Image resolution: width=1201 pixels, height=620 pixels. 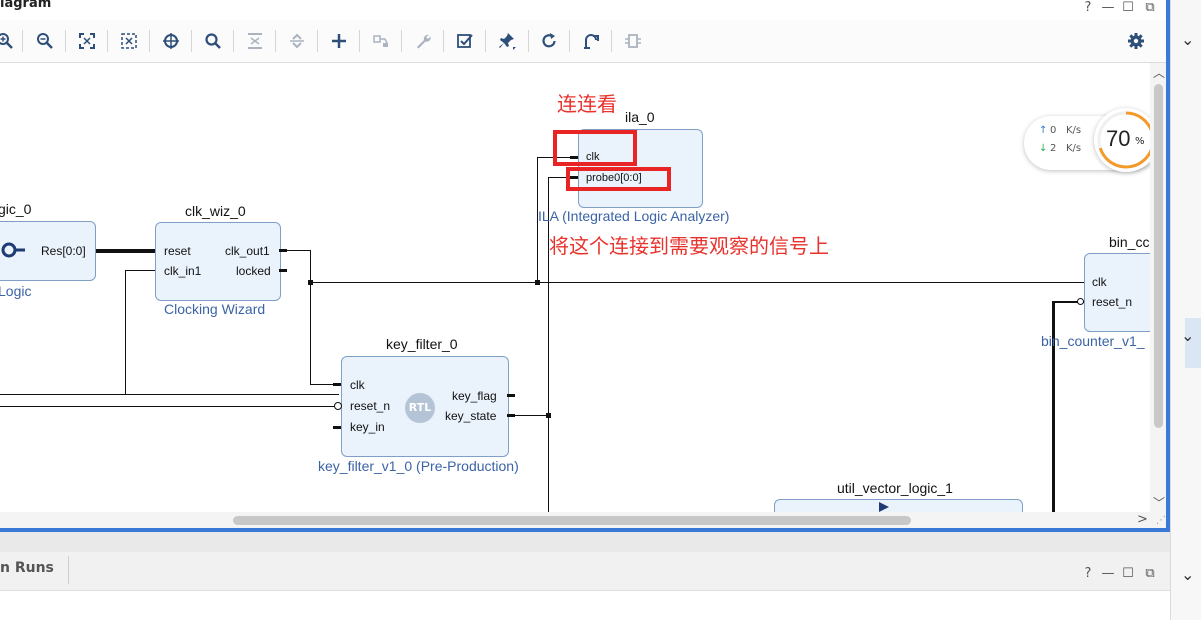 I want to click on expand-icon, so click(x=297, y=41).